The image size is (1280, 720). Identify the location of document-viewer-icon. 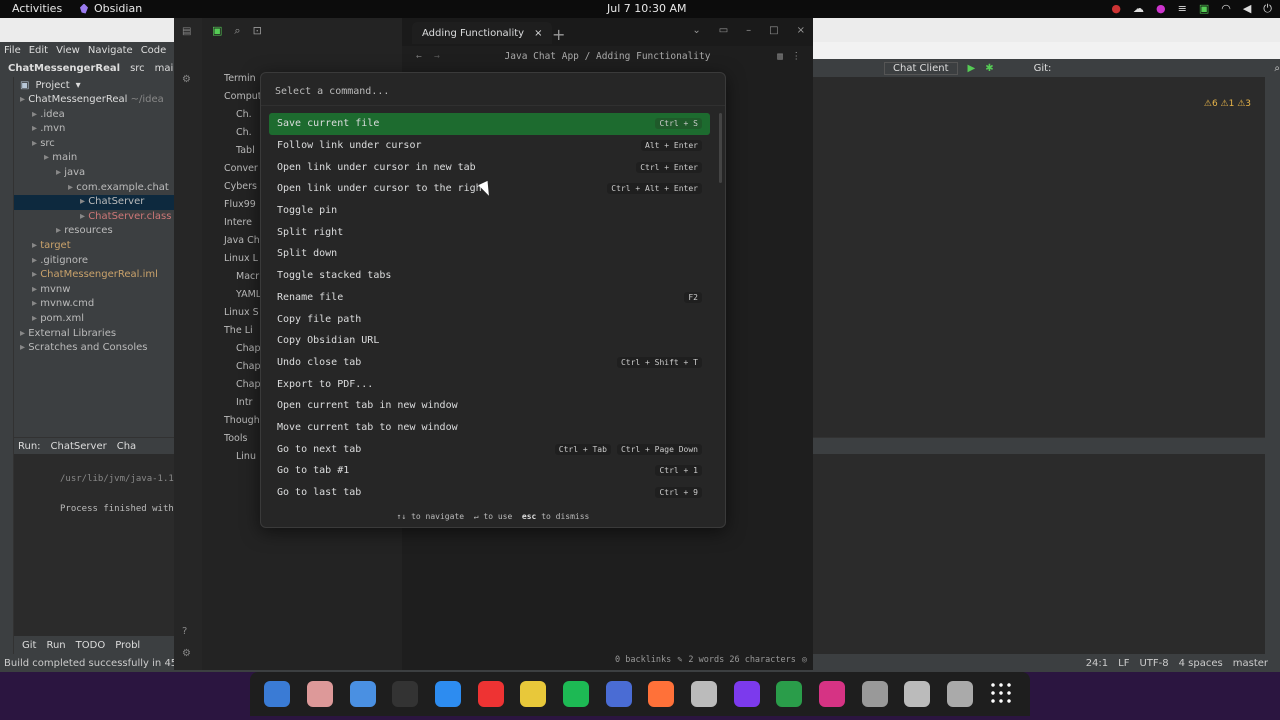
(490, 694).